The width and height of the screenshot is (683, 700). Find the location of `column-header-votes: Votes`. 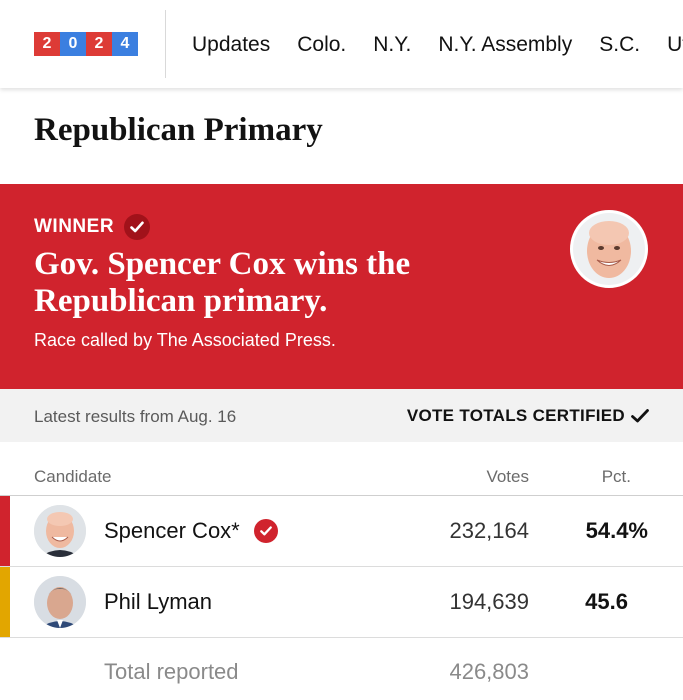

column-header-votes: Votes is located at coordinates (507, 476).